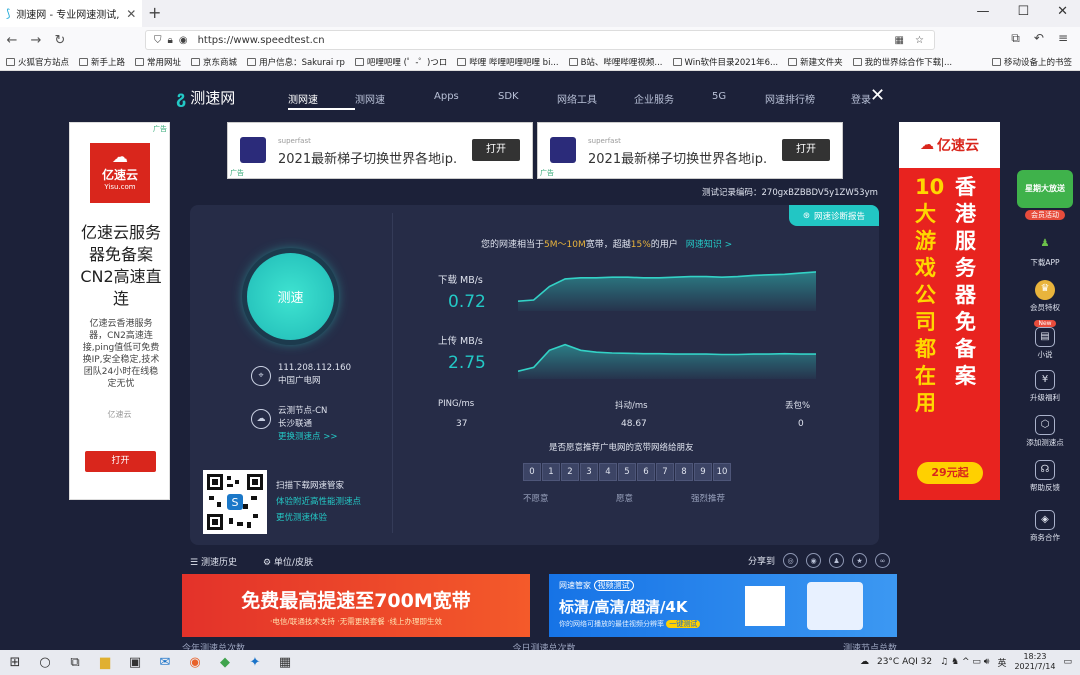 The height and width of the screenshot is (675, 1080). I want to click on sidebar-item-business: ◈ 商务合作, so click(1045, 526).